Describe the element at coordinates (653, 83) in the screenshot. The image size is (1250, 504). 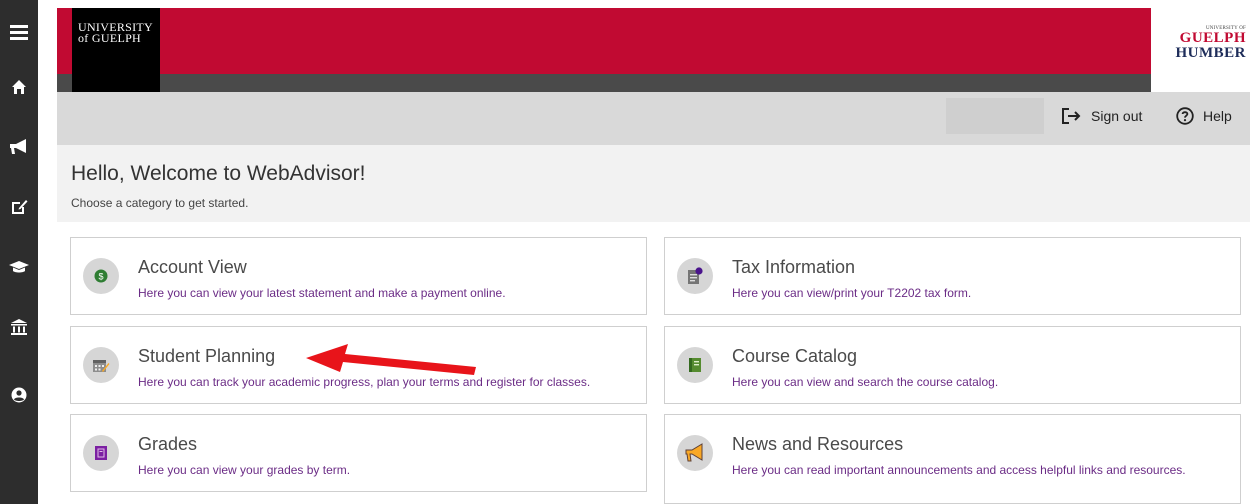
I see `header-lower-bar` at that location.